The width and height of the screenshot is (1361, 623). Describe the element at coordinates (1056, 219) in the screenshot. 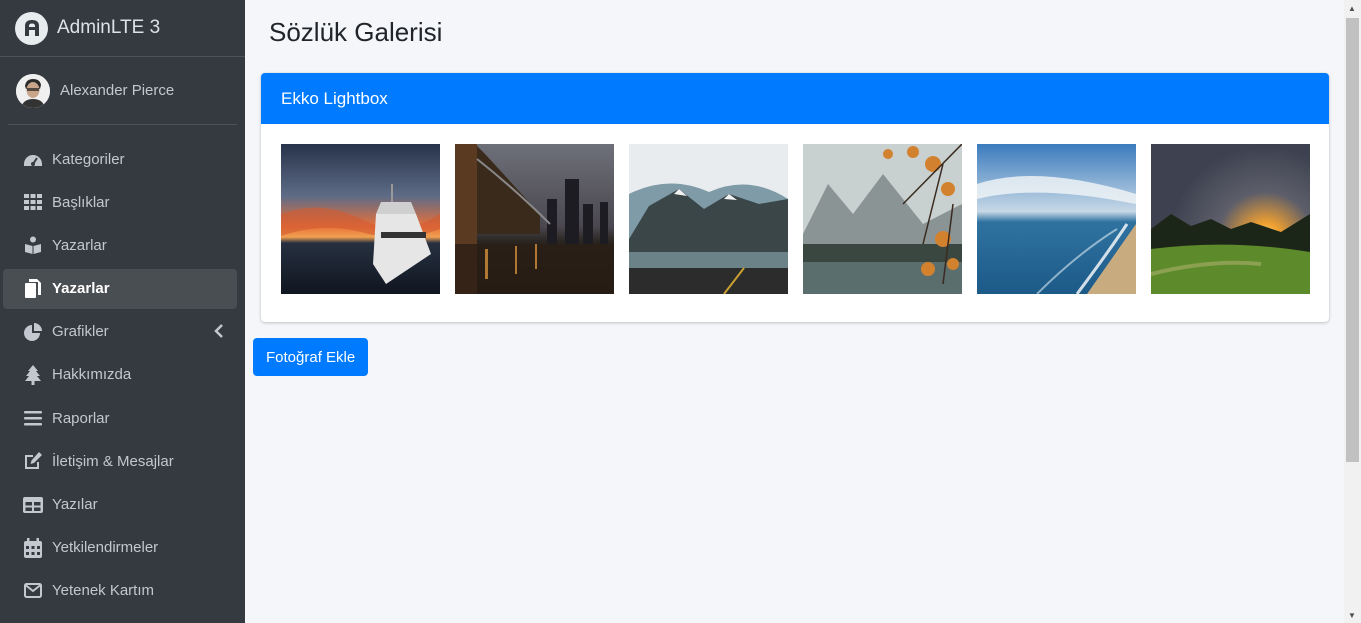

I see `gallery-image-beach` at that location.